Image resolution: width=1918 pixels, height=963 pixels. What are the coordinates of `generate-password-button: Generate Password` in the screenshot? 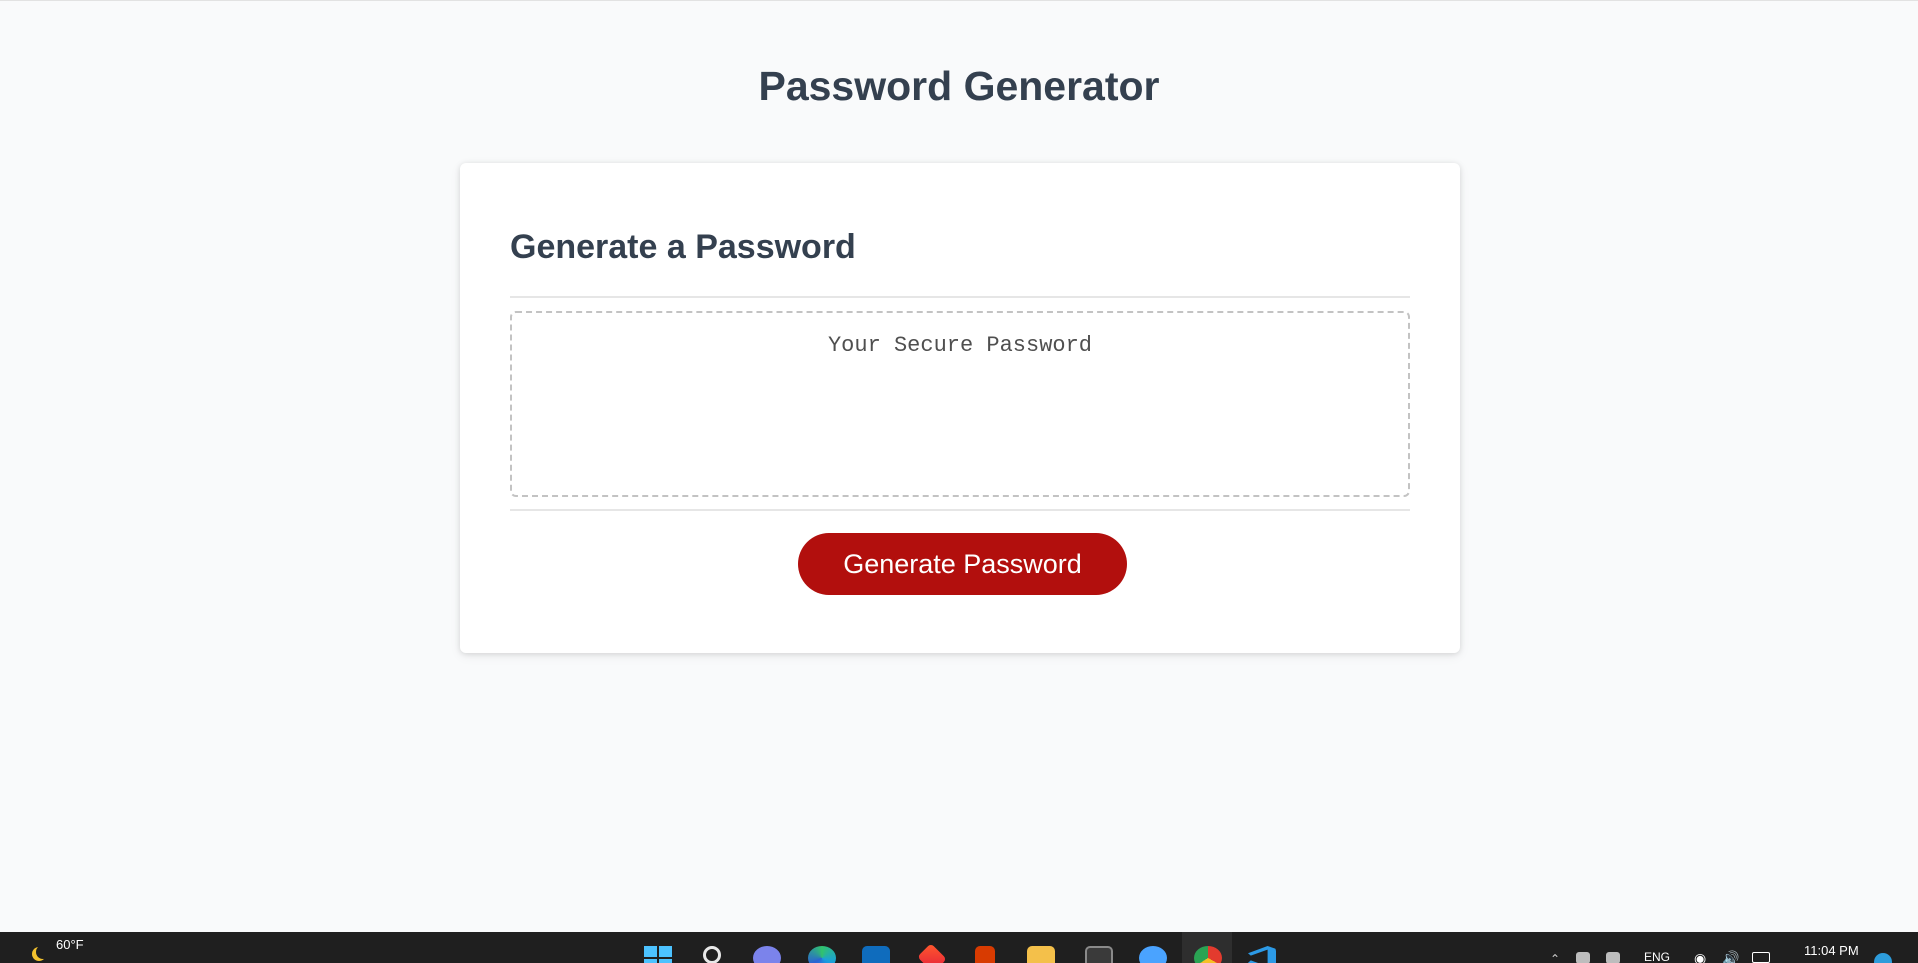 It's located at (962, 564).